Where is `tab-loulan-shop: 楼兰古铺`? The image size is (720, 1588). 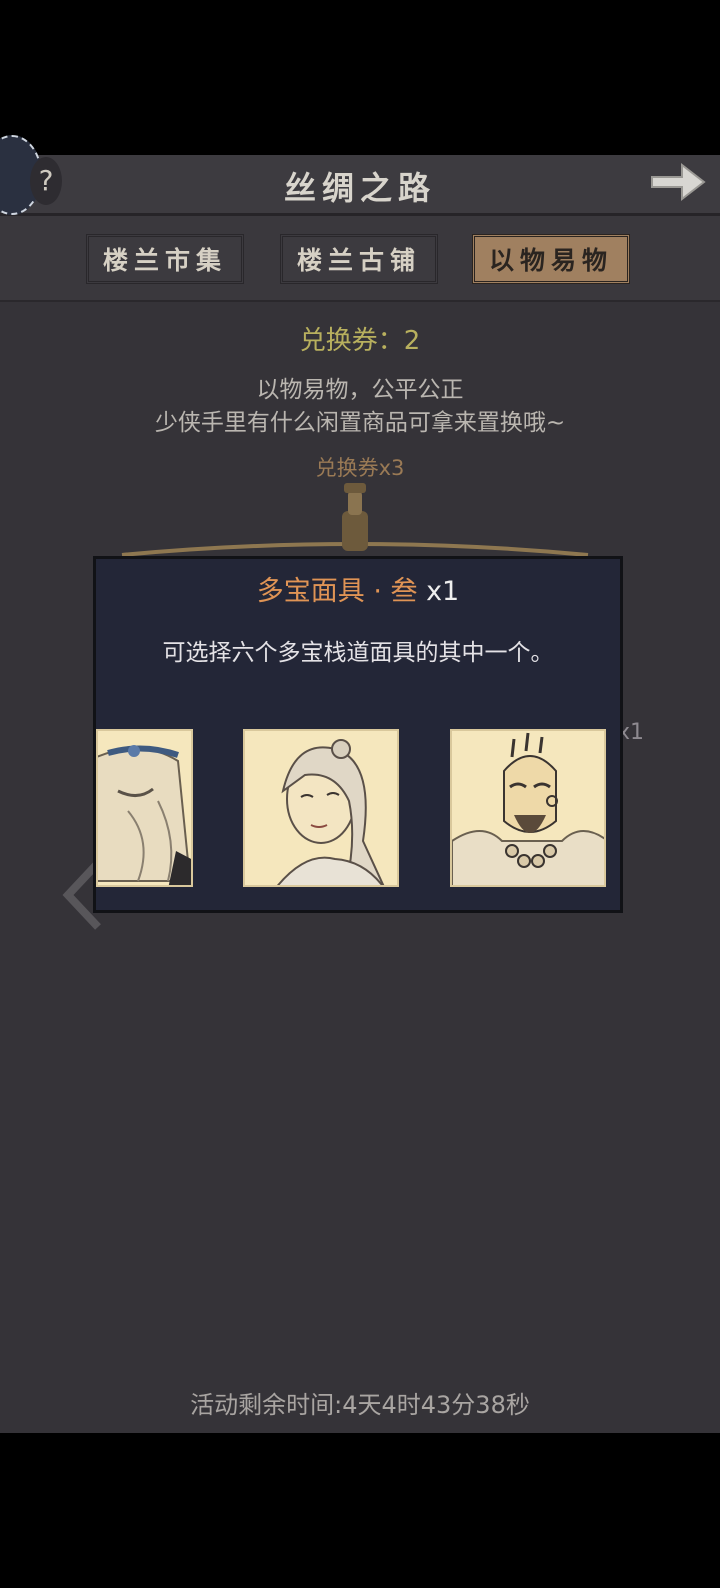 tab-loulan-shop: 楼兰古铺 is located at coordinates (359, 259).